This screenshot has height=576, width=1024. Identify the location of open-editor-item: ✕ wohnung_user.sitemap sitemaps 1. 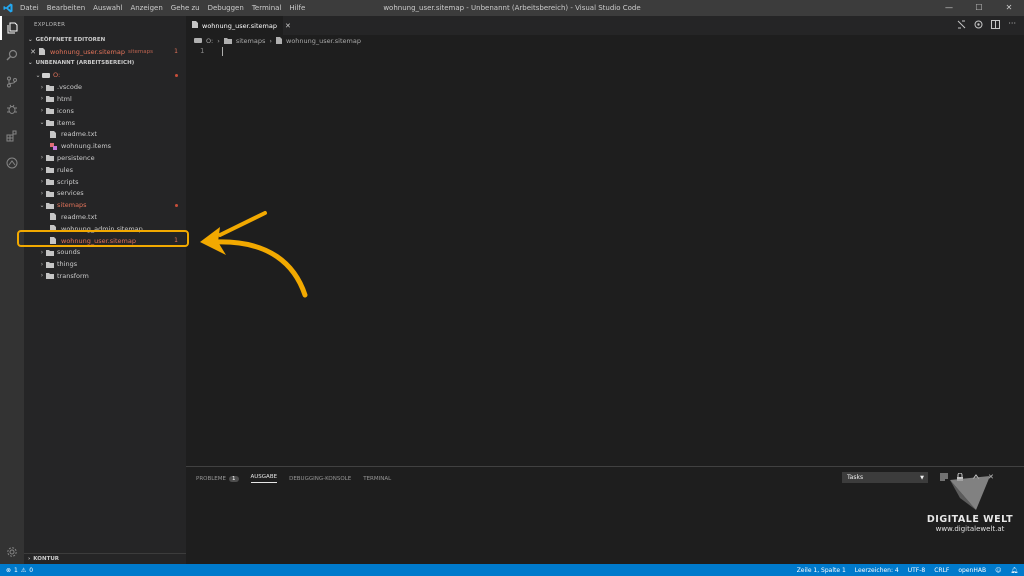
(105, 52).